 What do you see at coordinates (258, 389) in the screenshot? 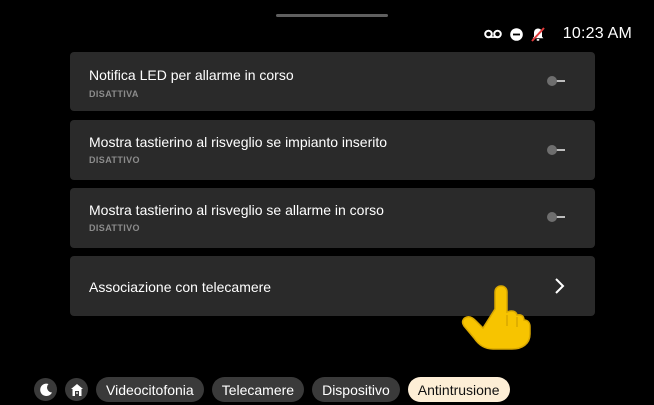
I see `tab-telecamere: Telecamere` at bounding box center [258, 389].